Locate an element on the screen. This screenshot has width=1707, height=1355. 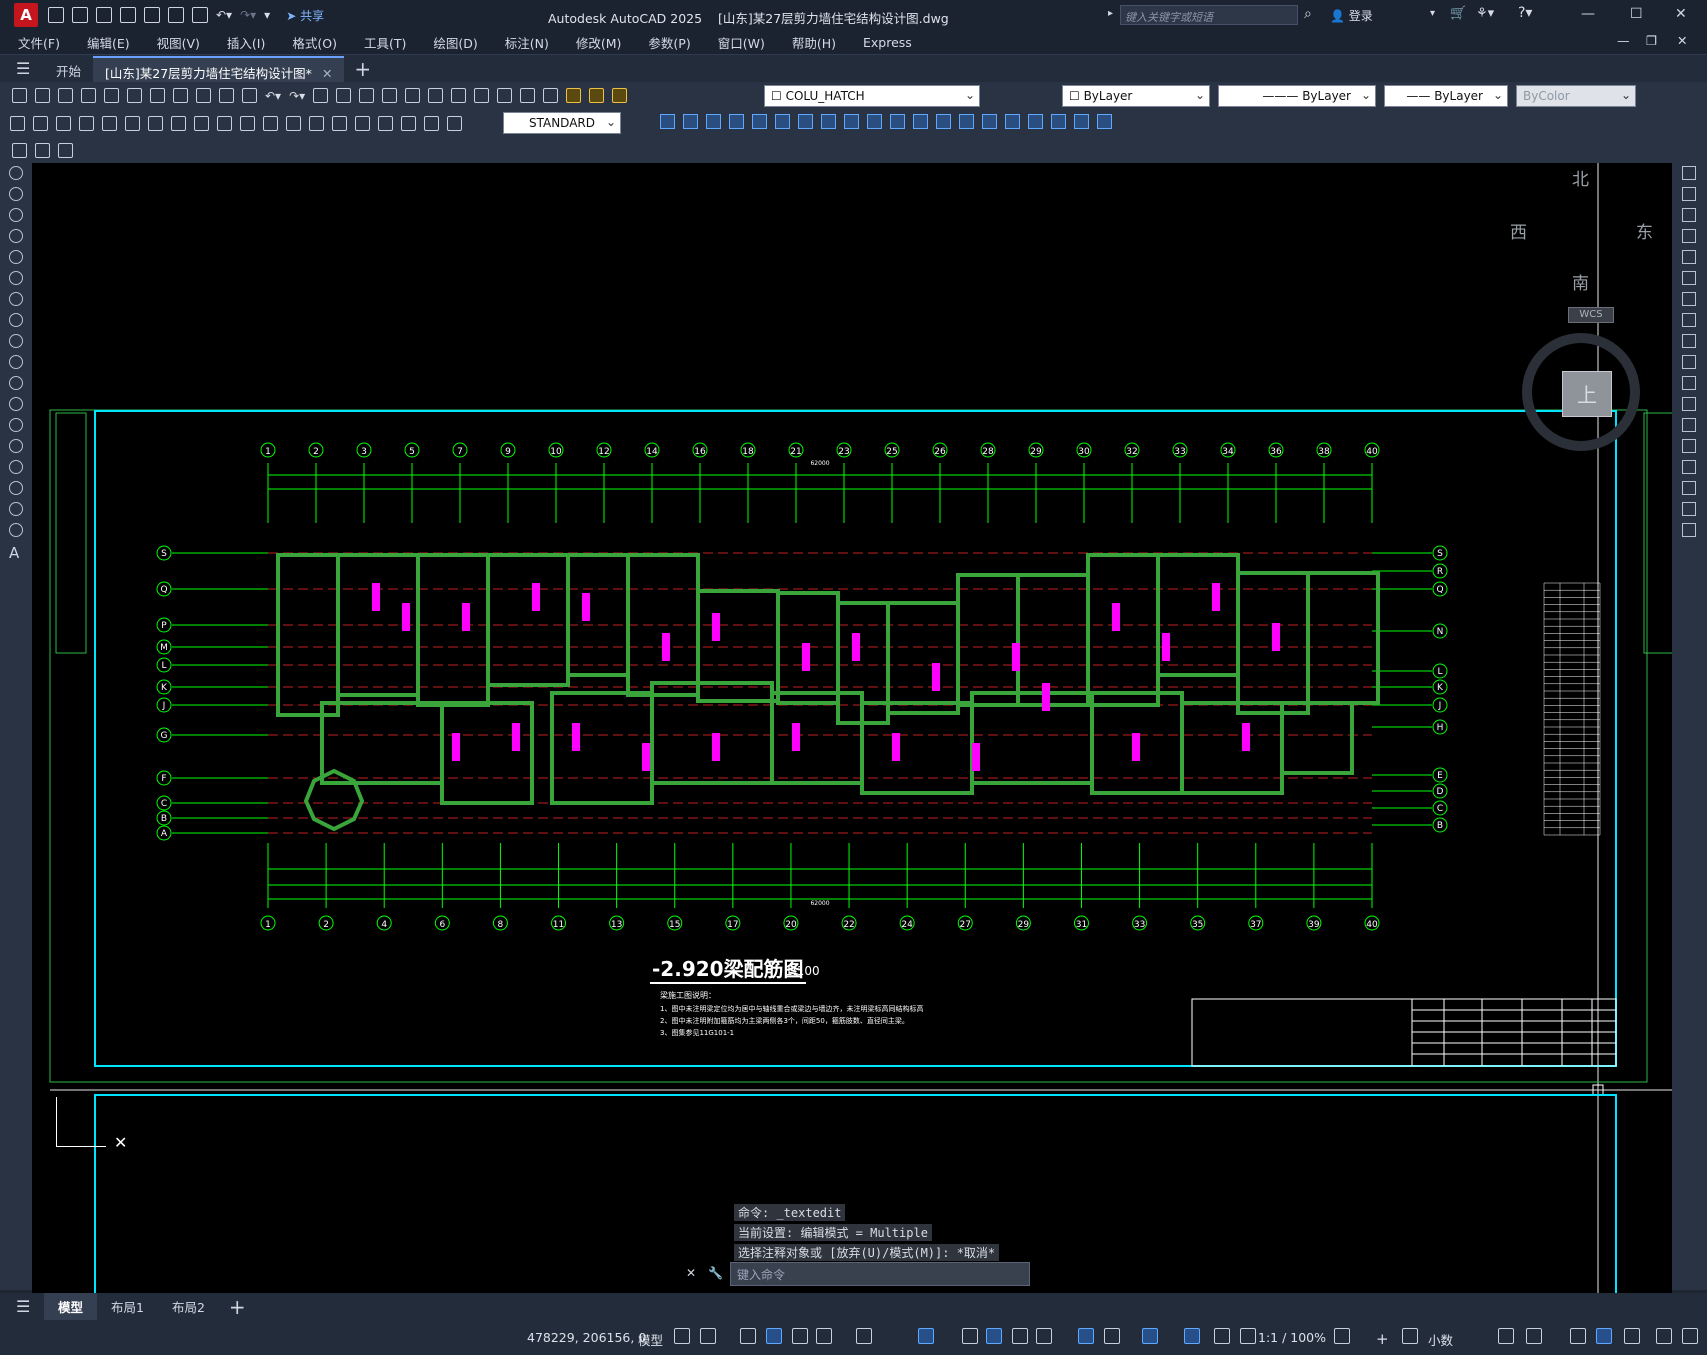
menu-insert: 插入(I) is located at coordinates (246, 42).